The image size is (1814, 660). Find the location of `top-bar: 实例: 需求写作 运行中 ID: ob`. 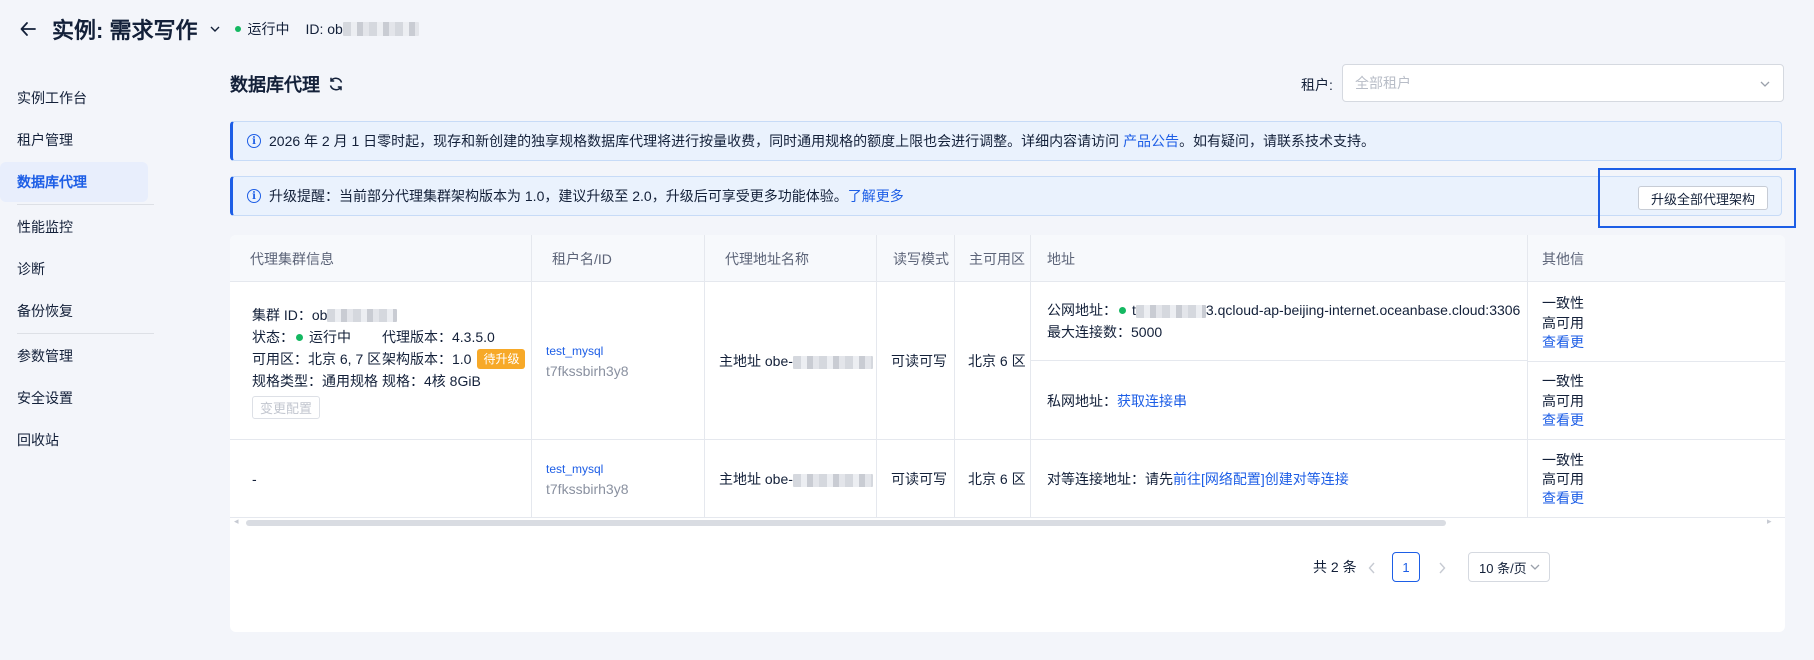

top-bar: 实例: 需求写作 运行中 ID: ob is located at coordinates (907, 29).